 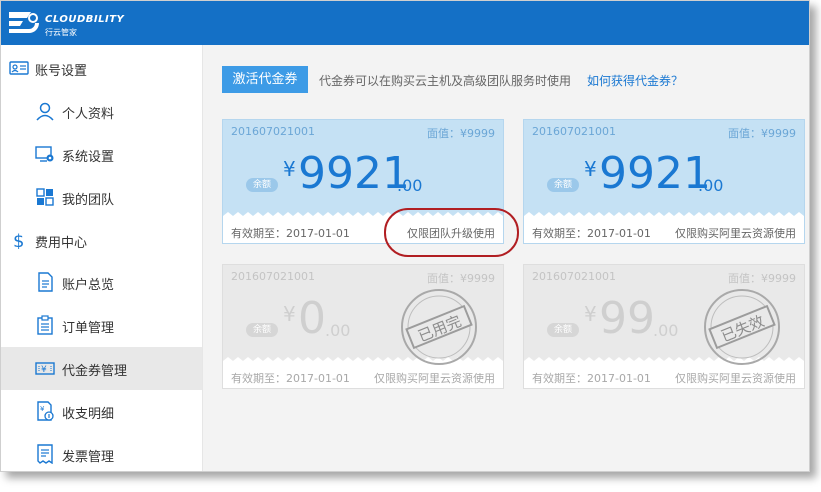 I want to click on sidebar-item-my-team: 我的团队, so click(x=101, y=197).